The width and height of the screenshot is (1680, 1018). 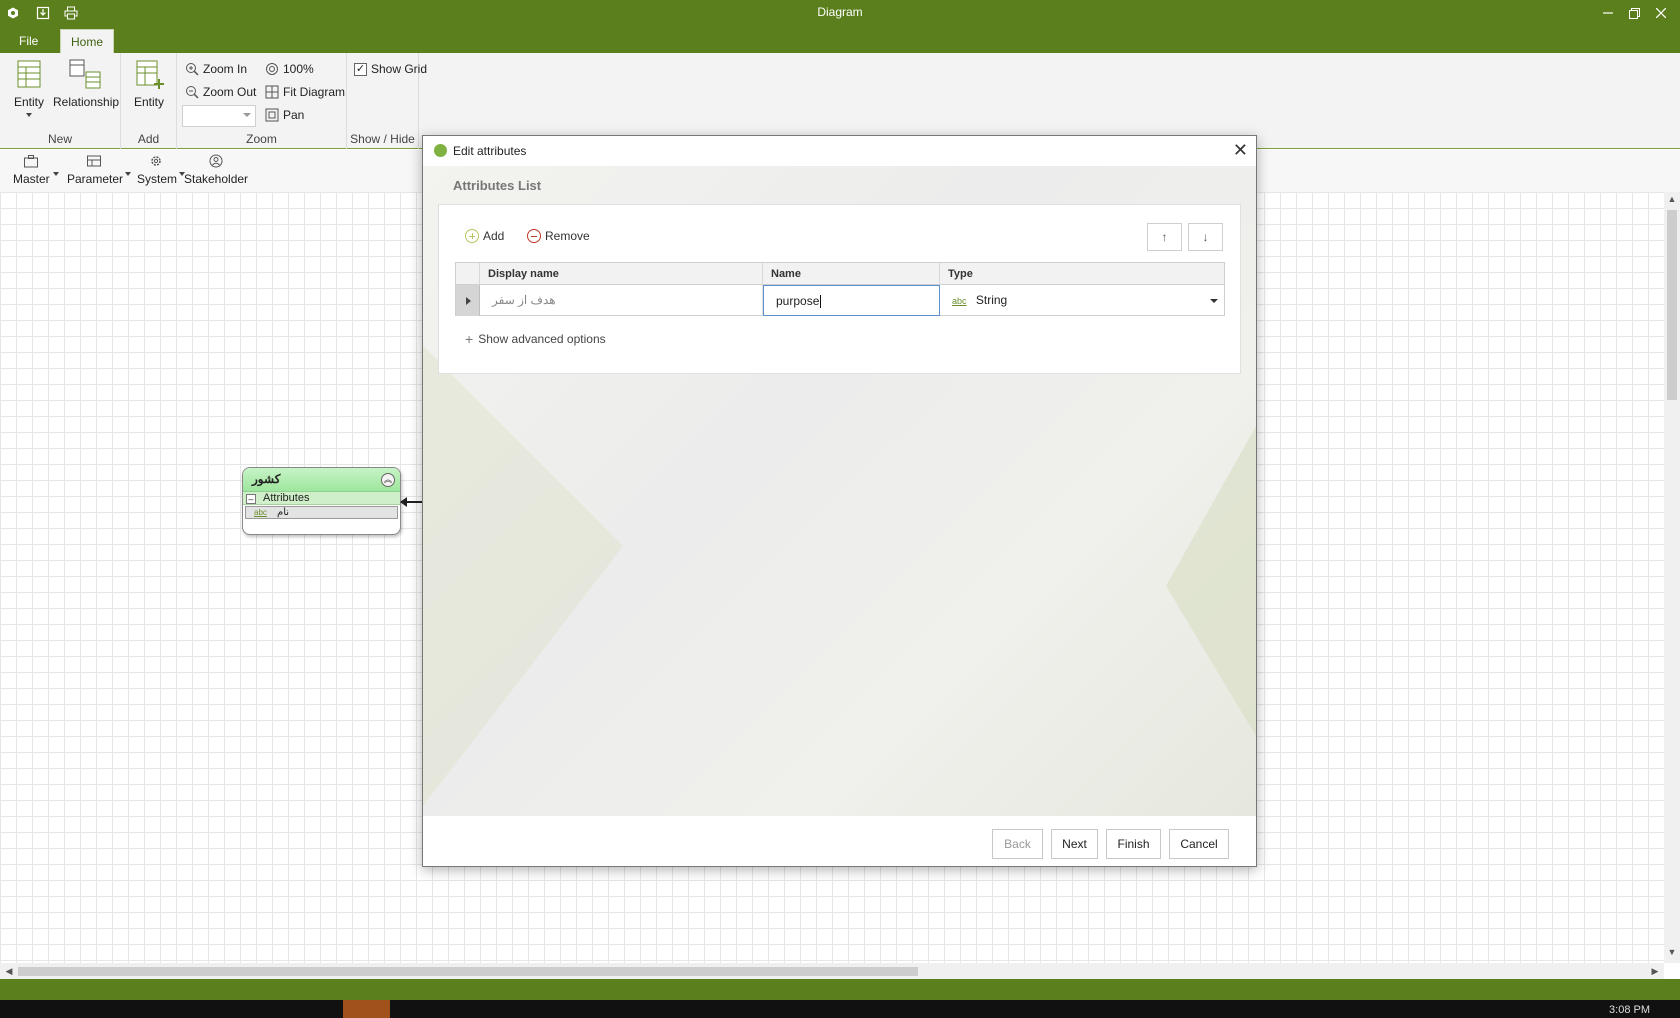 I want to click on taskbar: 3:08 PM, so click(x=840, y=1009).